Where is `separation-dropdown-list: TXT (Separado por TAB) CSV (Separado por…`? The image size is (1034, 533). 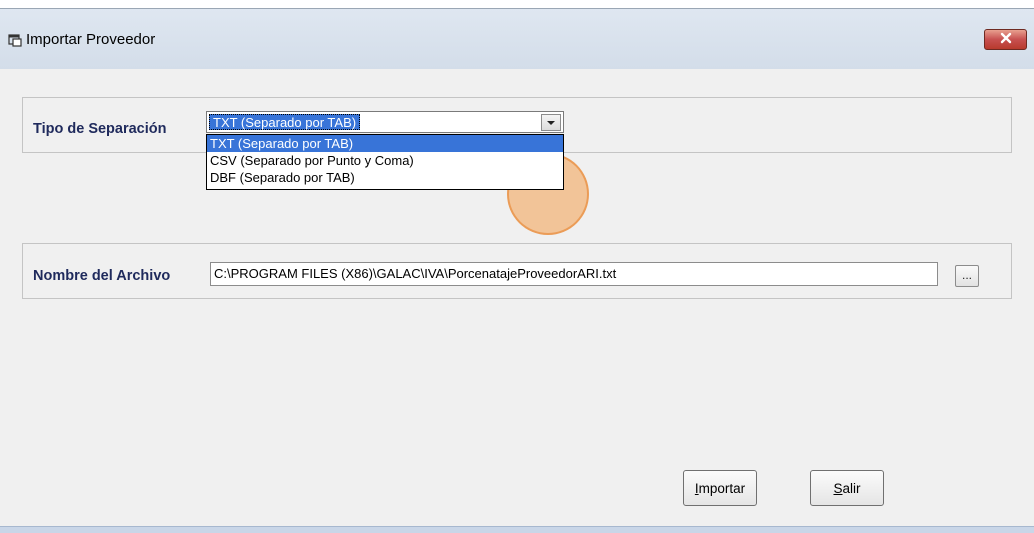 separation-dropdown-list: TXT (Separado por TAB) CSV (Separado por… is located at coordinates (385, 162).